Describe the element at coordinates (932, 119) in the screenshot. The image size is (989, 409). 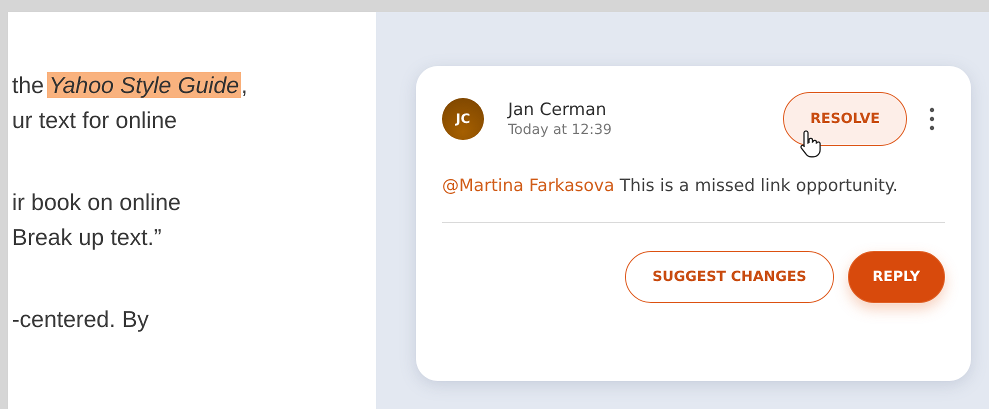
I see `more-options-icon` at that location.